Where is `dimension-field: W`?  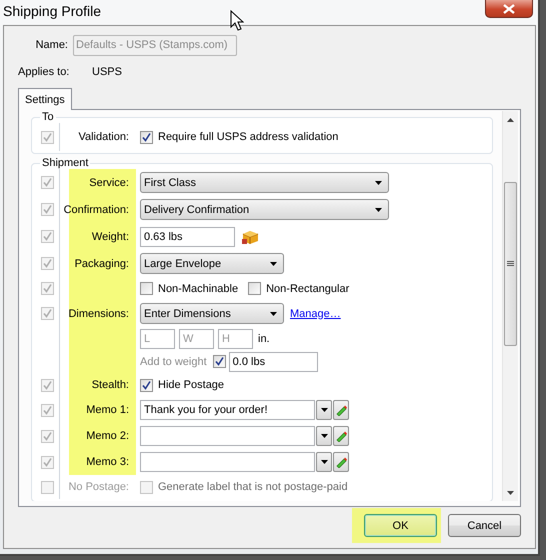 dimension-field: W is located at coordinates (196, 338).